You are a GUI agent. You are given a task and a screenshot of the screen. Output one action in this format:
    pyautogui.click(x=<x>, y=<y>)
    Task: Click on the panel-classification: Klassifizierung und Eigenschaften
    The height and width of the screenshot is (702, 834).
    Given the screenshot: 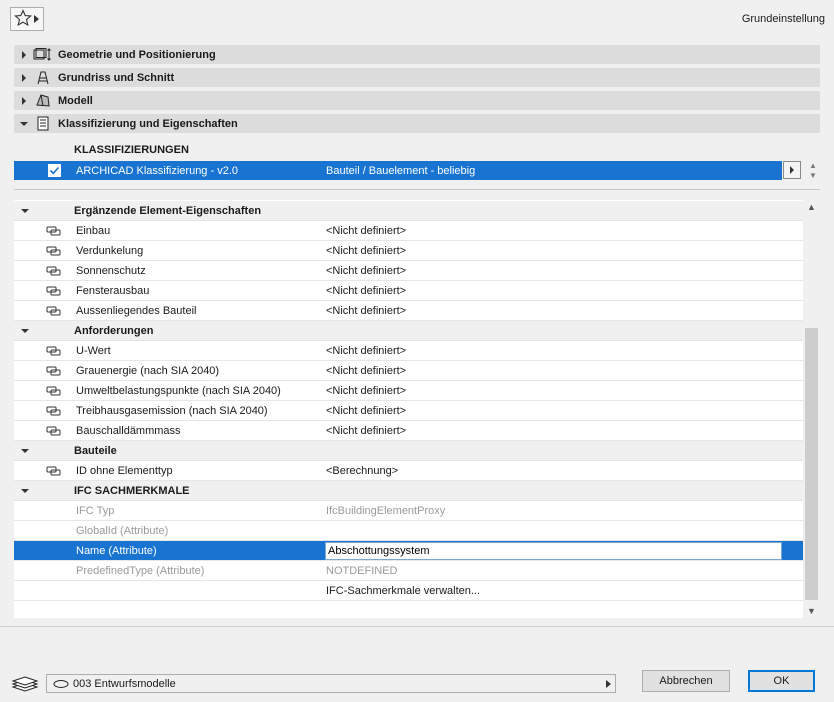 What is the action you would take?
    pyautogui.click(x=417, y=123)
    